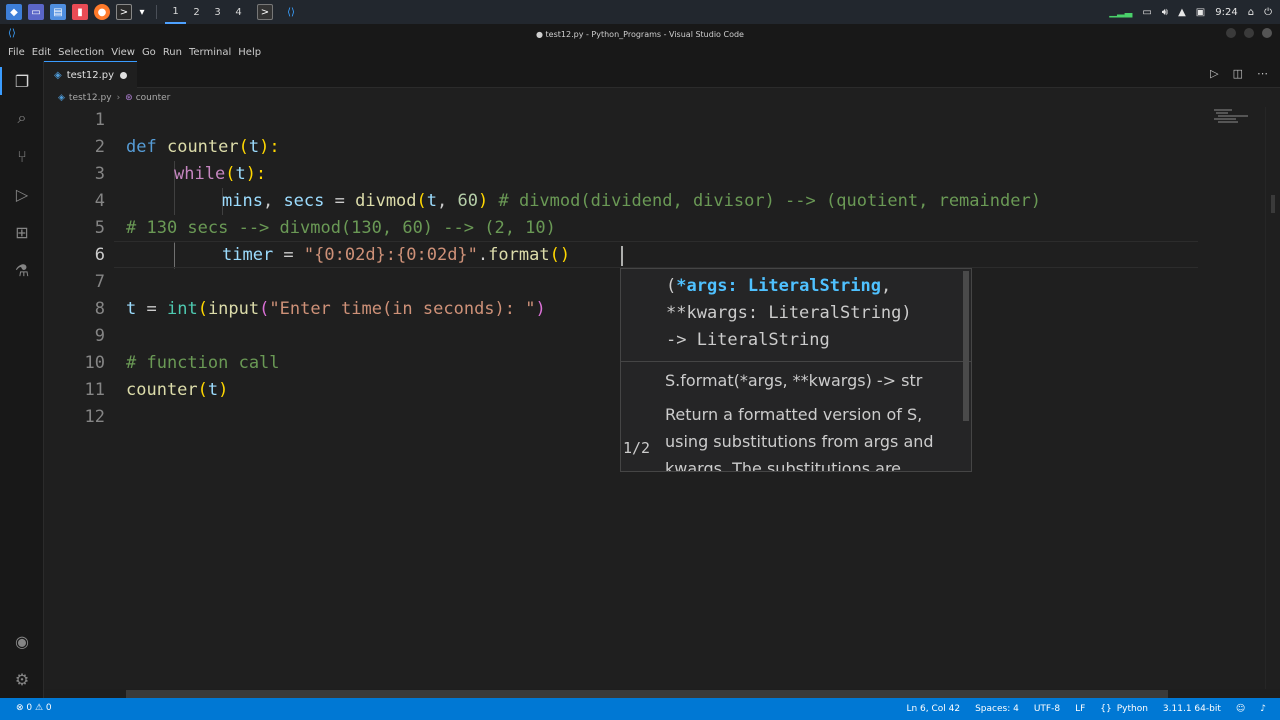 The image size is (1280, 720). Describe the element at coordinates (1106, 709) in the screenshot. I see `language-braces-icon: {}` at that location.